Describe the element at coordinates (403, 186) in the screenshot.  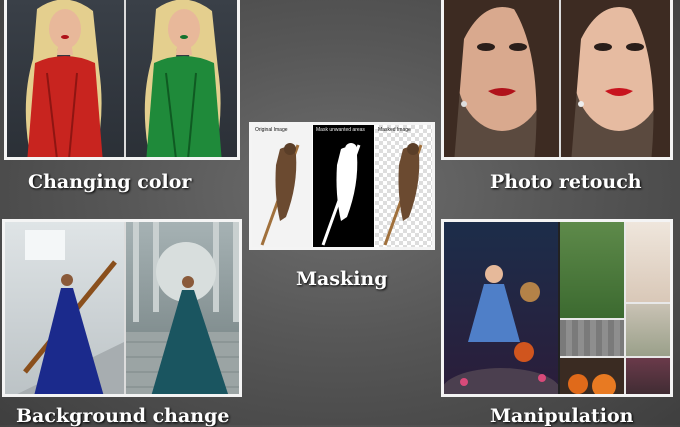
I see `masking-result-panel: Masked Image` at that location.